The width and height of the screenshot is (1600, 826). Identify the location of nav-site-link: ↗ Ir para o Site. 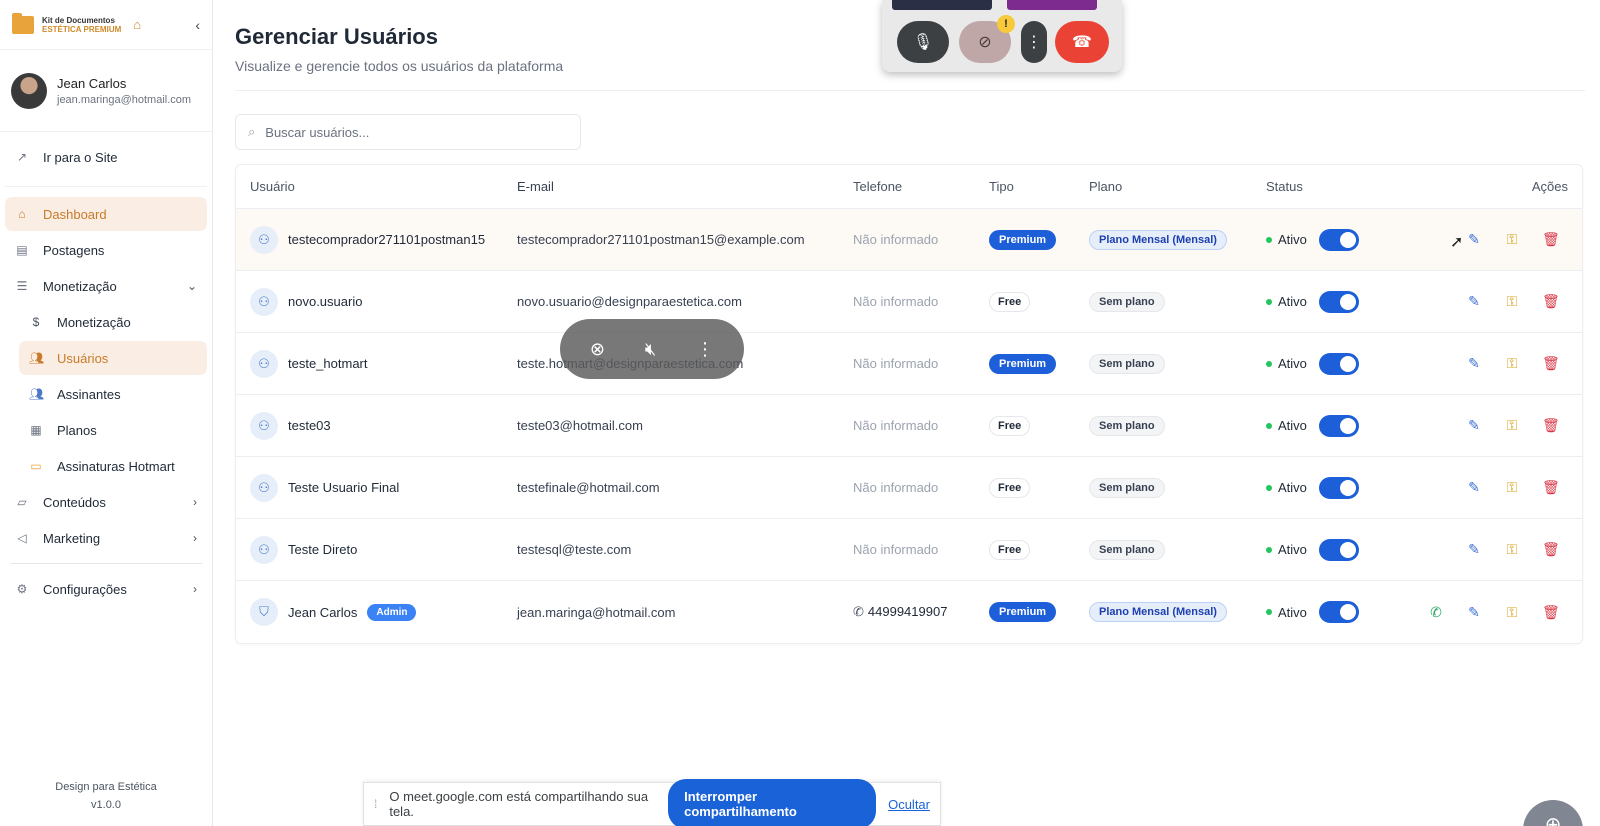
(106, 157).